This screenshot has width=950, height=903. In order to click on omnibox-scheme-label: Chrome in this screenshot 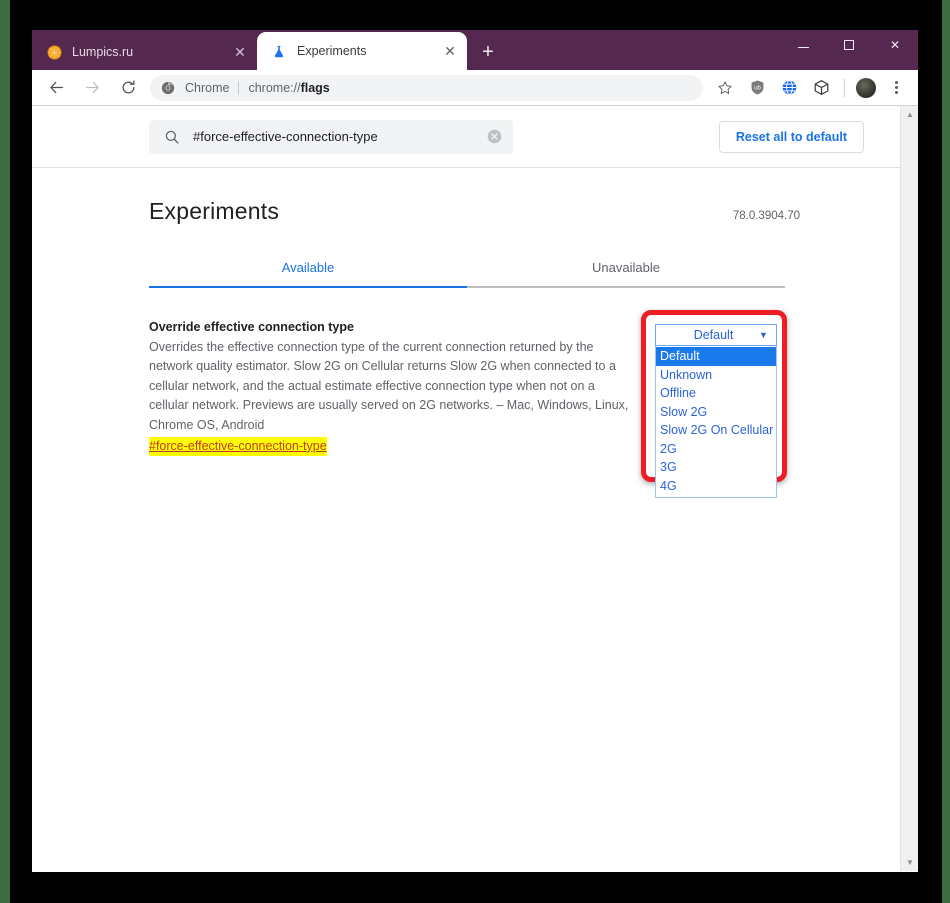, I will do `click(207, 87)`.